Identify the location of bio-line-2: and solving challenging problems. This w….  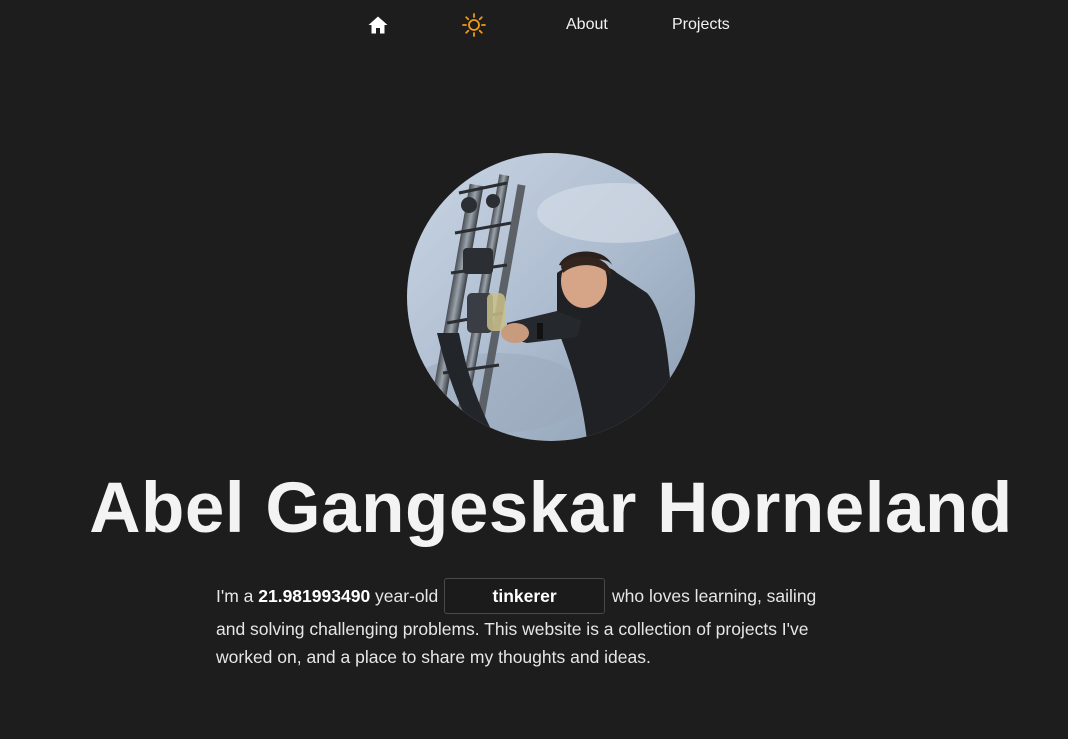
(512, 629).